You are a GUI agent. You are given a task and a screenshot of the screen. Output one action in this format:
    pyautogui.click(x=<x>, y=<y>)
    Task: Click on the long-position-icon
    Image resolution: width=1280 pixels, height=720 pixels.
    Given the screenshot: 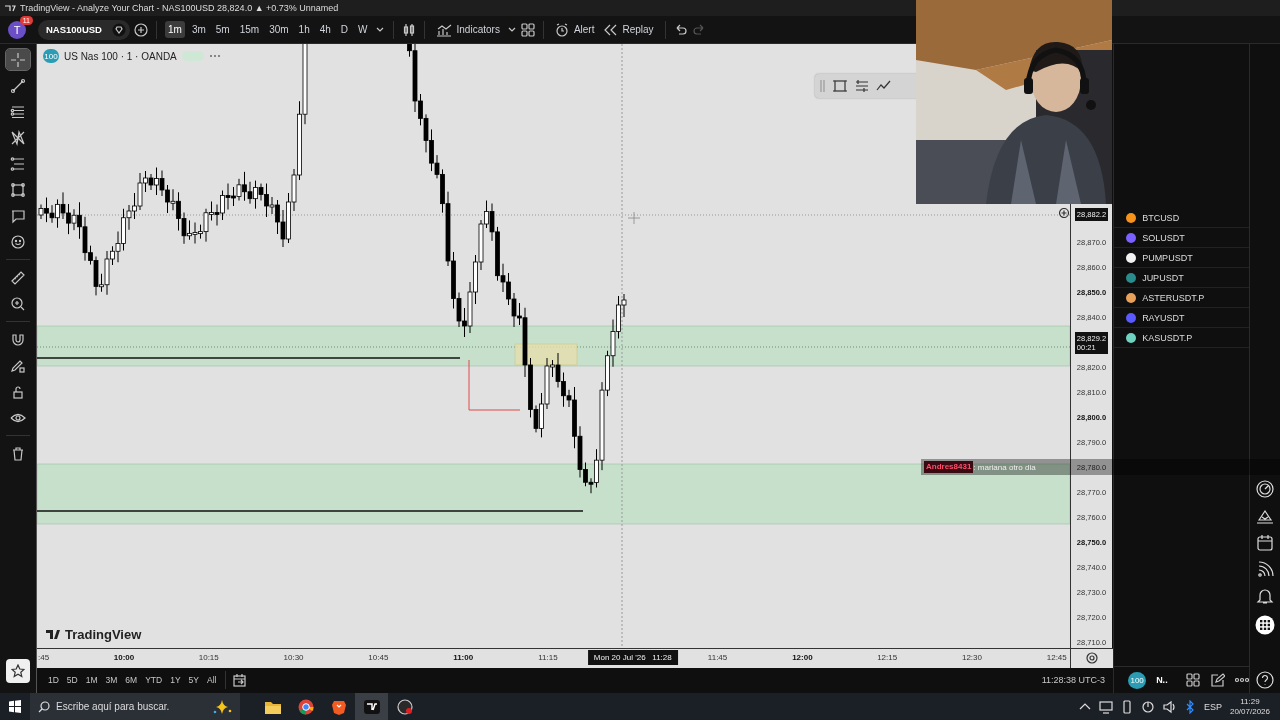 What is the action you would take?
    pyautogui.click(x=18, y=163)
    